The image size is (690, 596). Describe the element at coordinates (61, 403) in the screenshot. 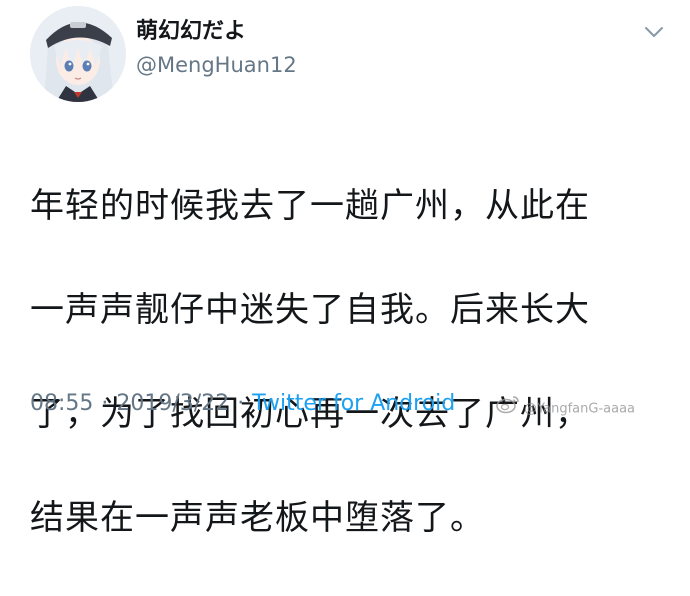

I see `tweet-time: 08:55` at that location.